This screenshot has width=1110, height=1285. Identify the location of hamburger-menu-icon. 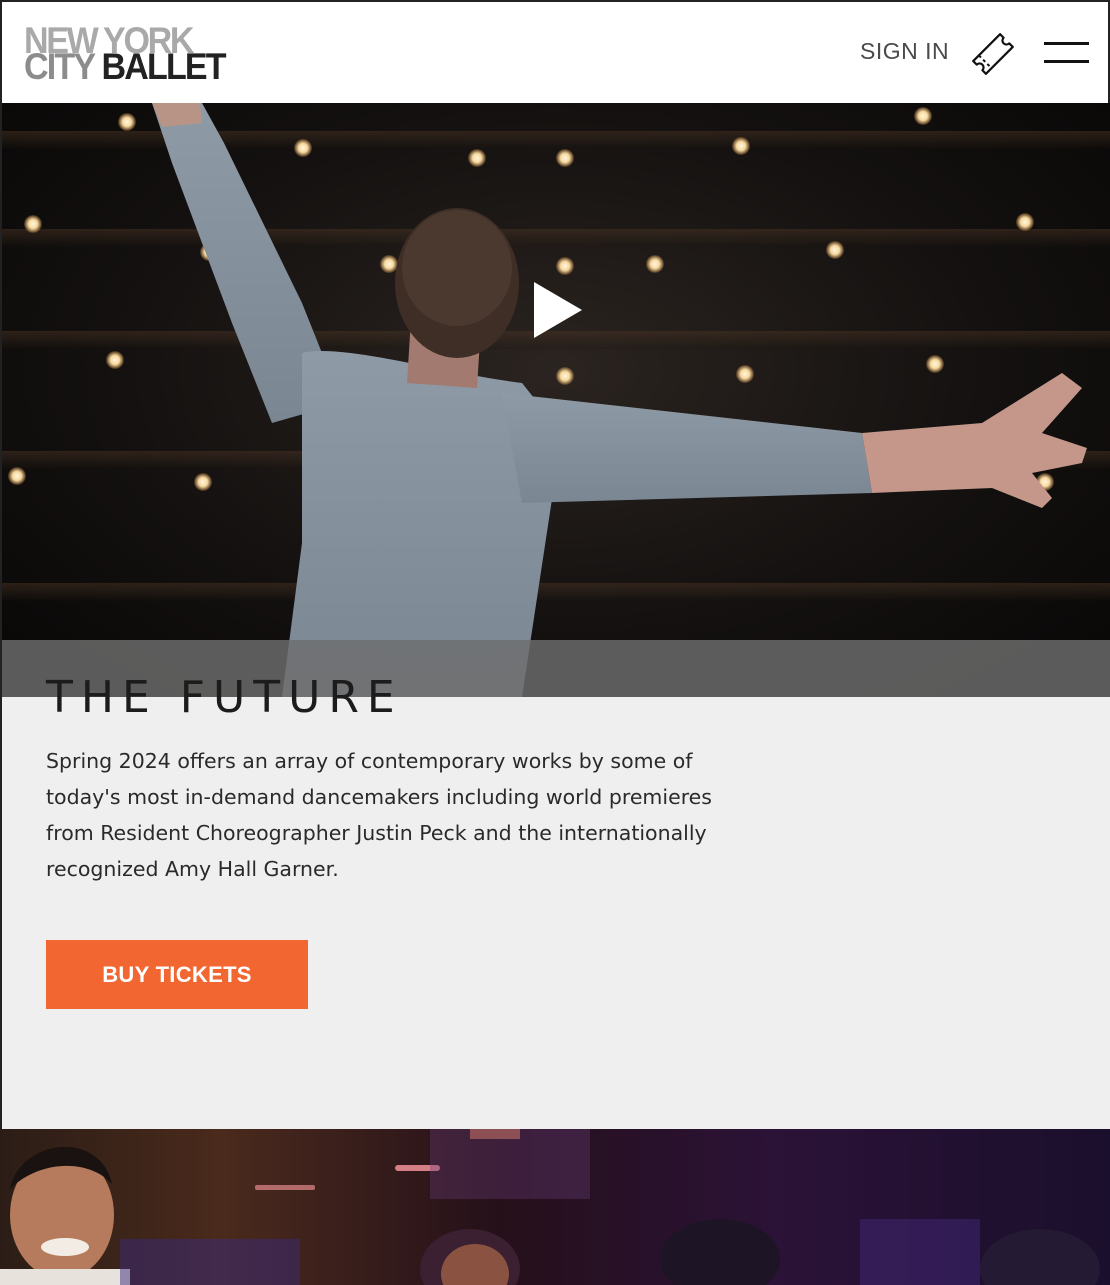
(1067, 54).